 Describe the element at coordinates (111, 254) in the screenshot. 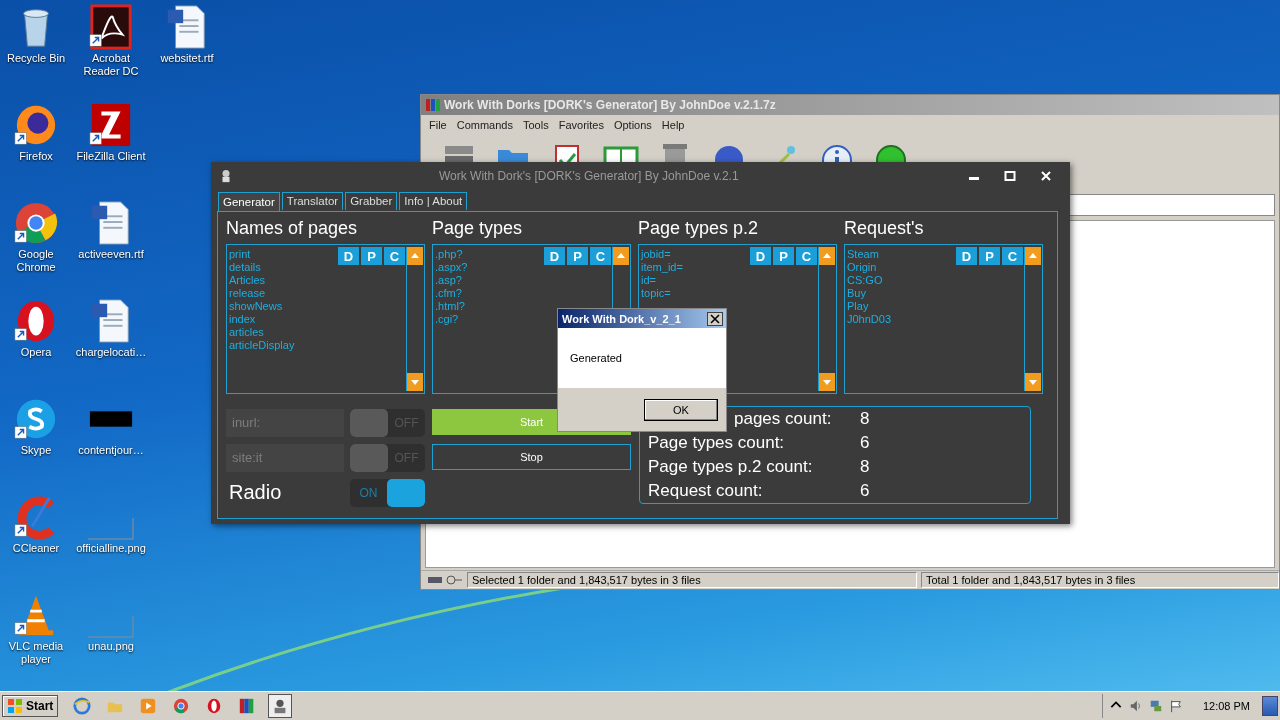

I see `shortcut-label: activeeven.rtf` at that location.